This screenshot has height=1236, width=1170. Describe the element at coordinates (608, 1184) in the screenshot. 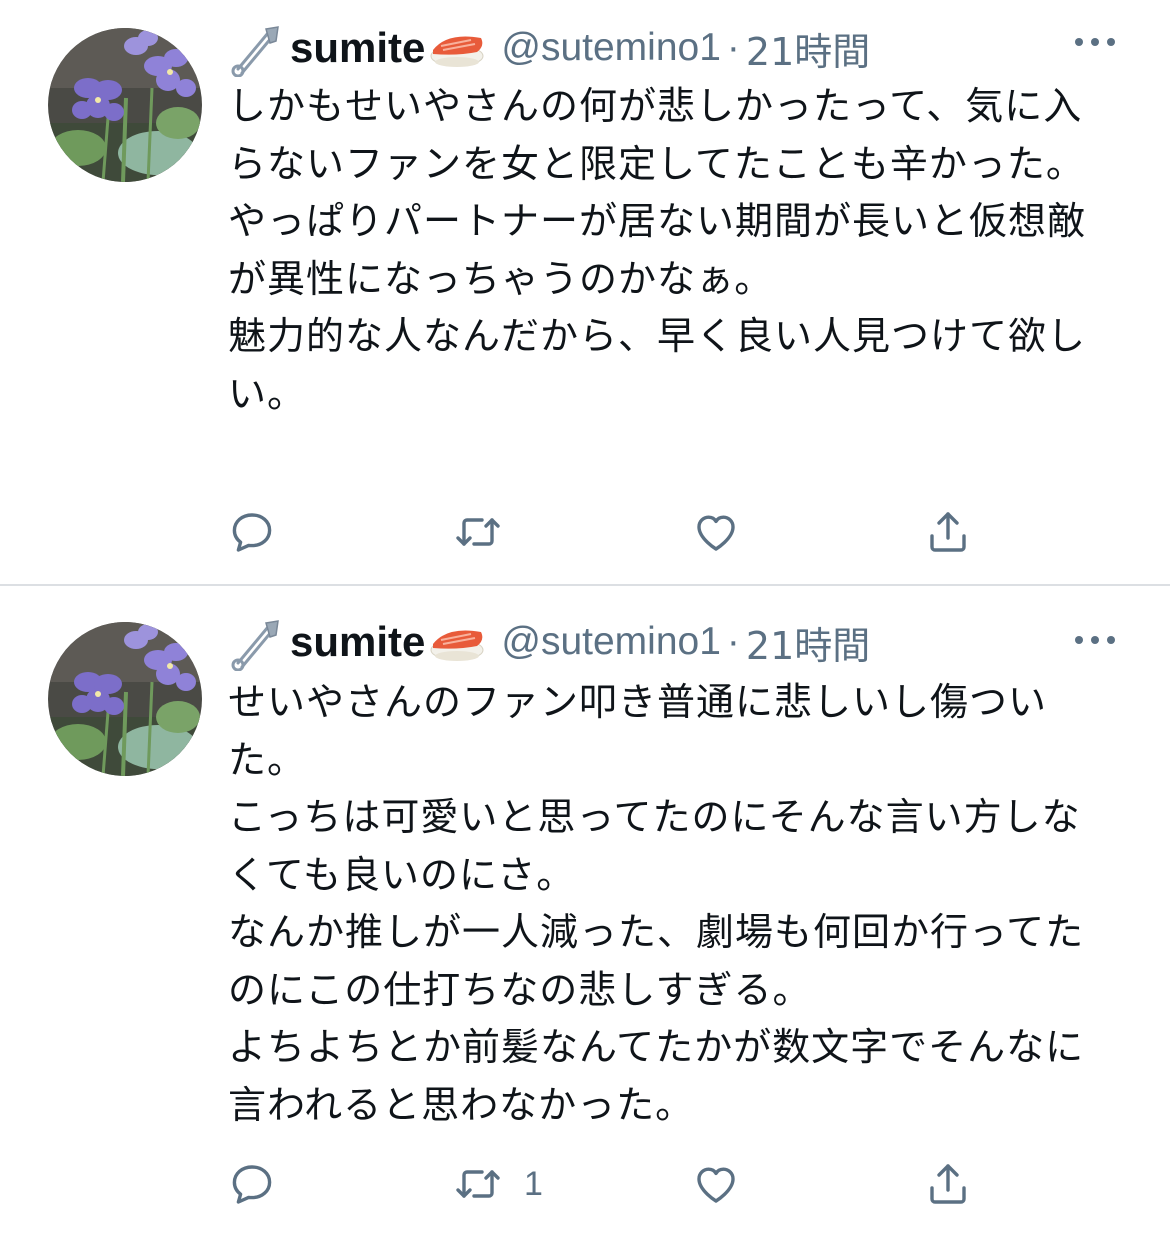

I see `tweet-actions: 1` at that location.